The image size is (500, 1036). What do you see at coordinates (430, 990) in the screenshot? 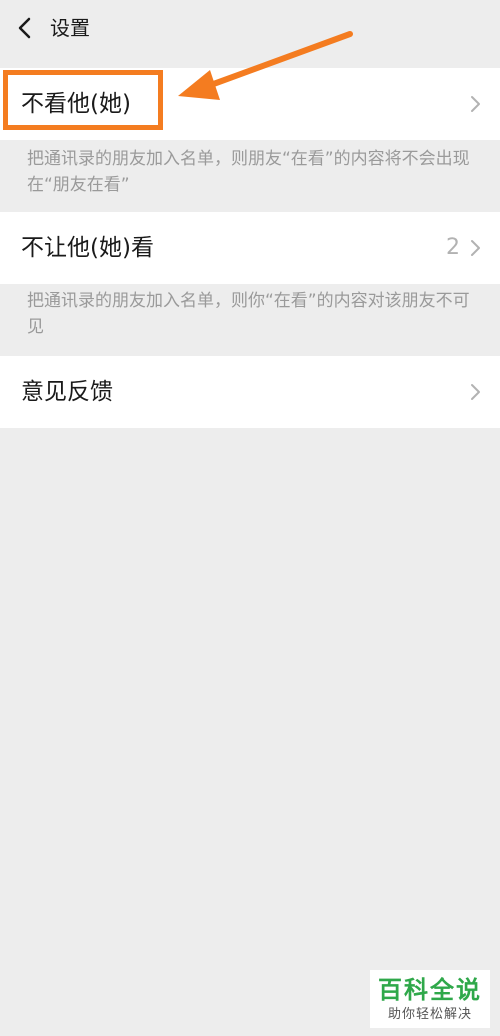
I see `watermark-title: 百科全说` at bounding box center [430, 990].